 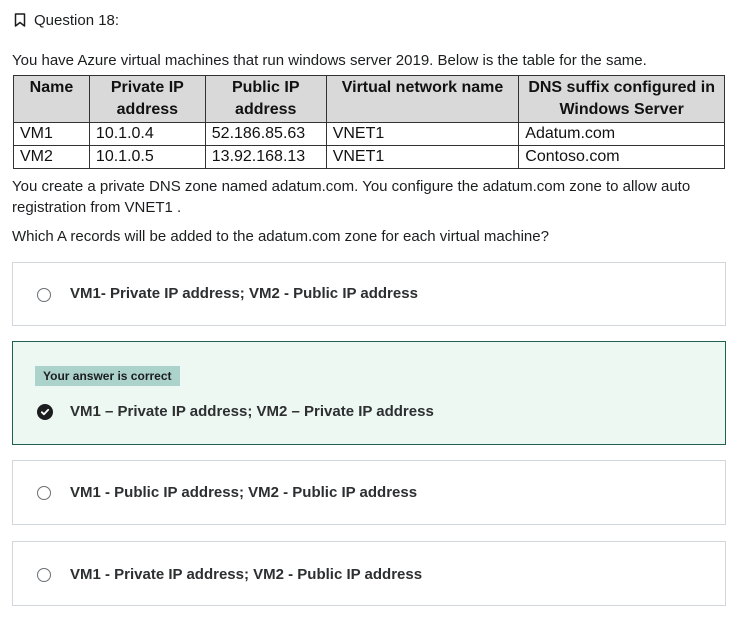 I want to click on col-header-name: Name, so click(x=51, y=99).